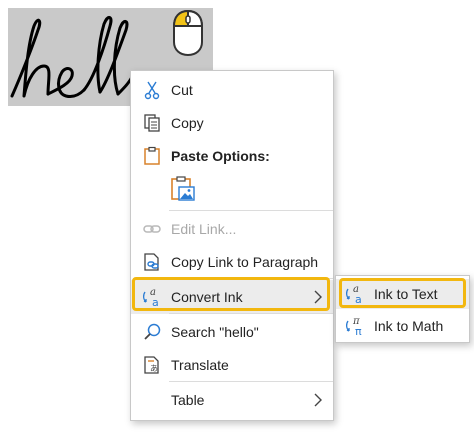  Describe the element at coordinates (187, 123) in the screenshot. I see `menu-item-label: Copy` at that location.